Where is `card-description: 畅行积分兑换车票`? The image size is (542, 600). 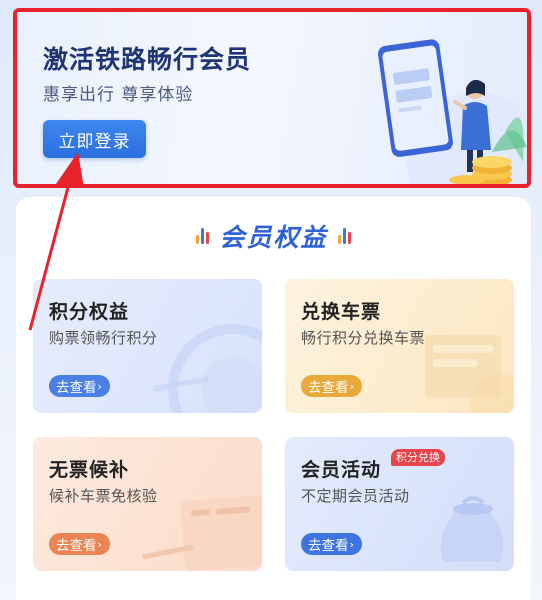 card-description: 畅行积分兑换车票 is located at coordinates (363, 338).